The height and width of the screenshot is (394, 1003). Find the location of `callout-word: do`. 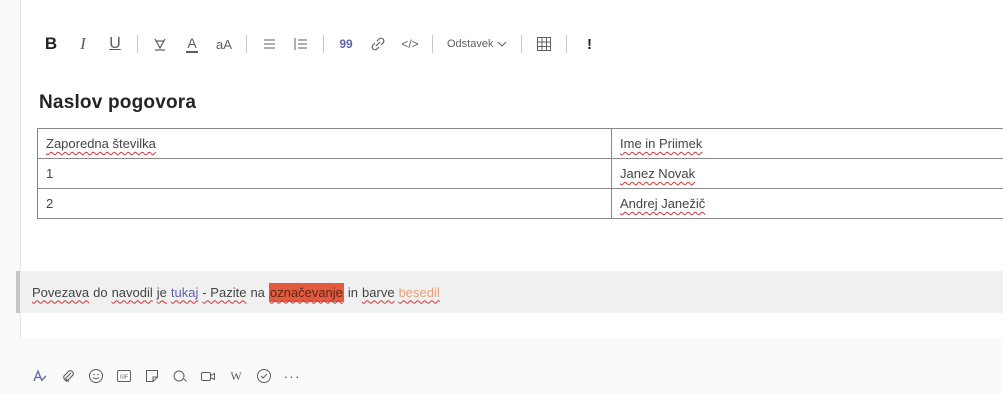

callout-word: do is located at coordinates (100, 292).